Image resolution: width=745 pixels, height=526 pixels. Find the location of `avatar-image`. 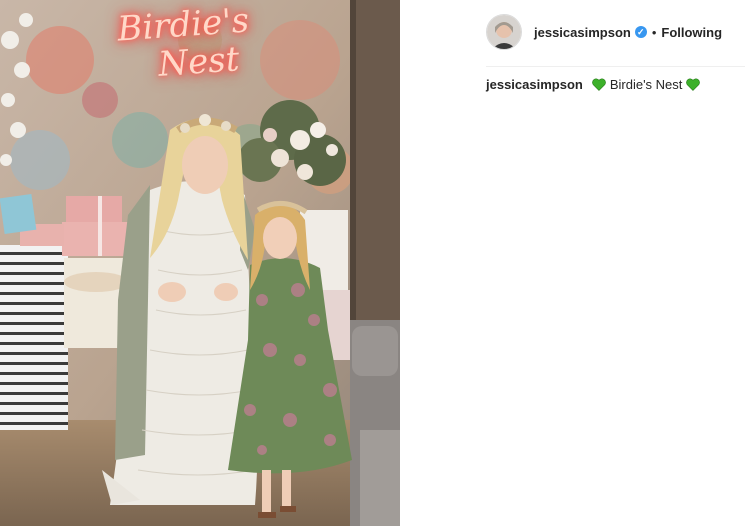

avatar-image is located at coordinates (504, 32).